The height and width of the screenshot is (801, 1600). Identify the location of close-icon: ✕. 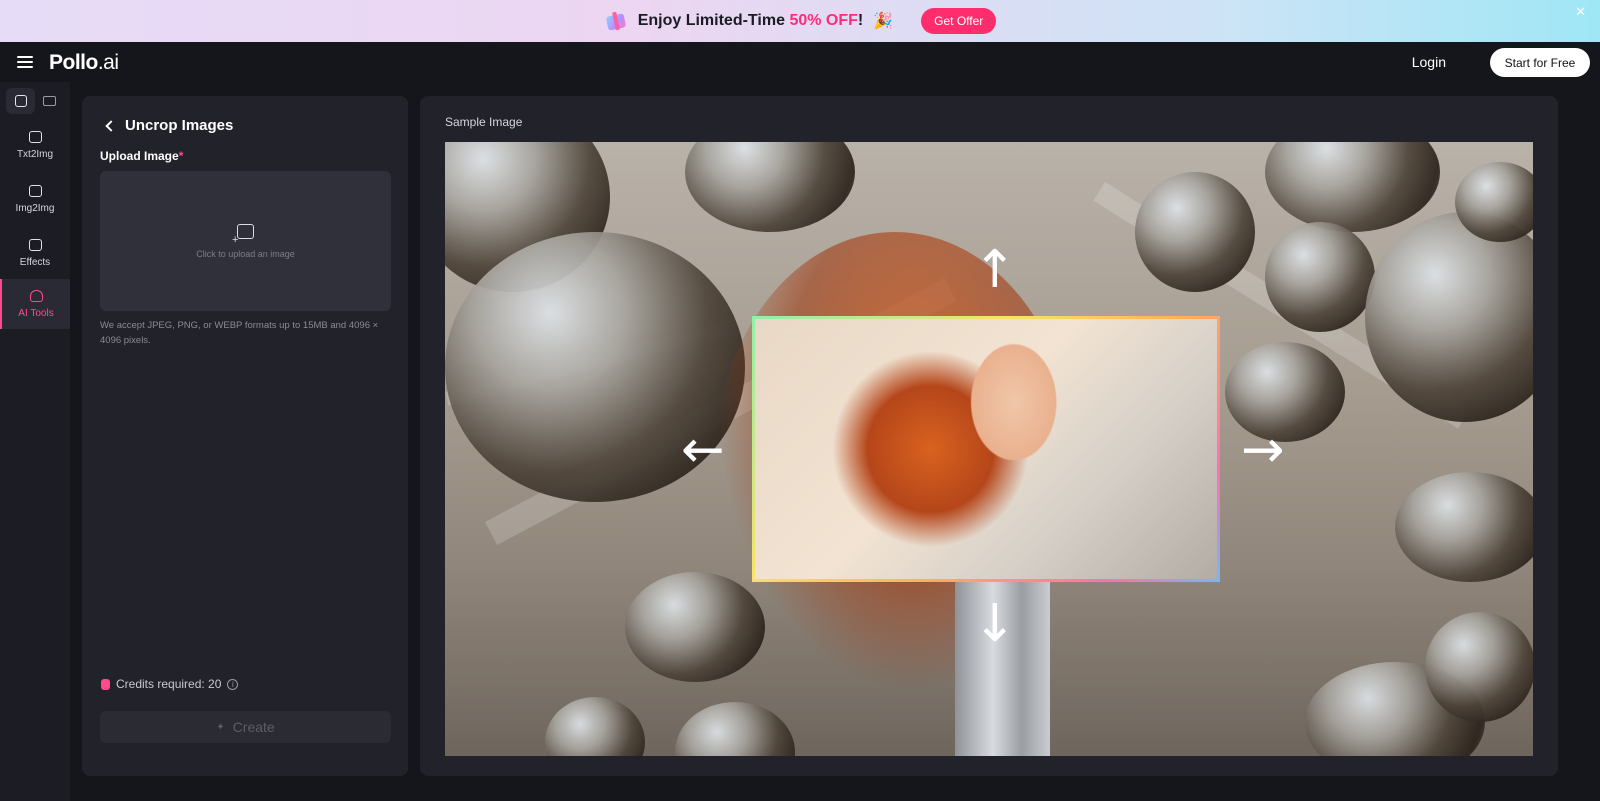
(1580, 12).